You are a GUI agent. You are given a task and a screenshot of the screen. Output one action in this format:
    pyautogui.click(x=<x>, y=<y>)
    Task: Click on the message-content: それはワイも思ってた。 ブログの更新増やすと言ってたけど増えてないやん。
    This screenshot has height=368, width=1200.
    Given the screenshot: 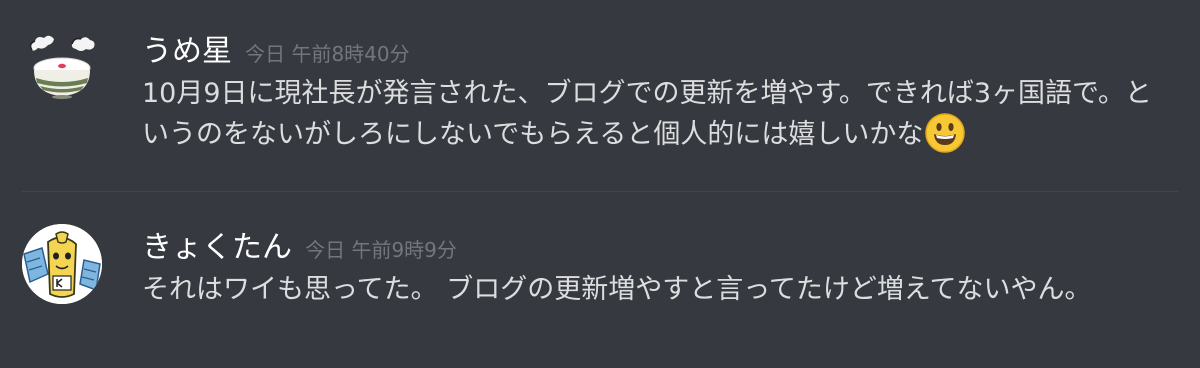 What is the action you would take?
    pyautogui.click(x=647, y=289)
    